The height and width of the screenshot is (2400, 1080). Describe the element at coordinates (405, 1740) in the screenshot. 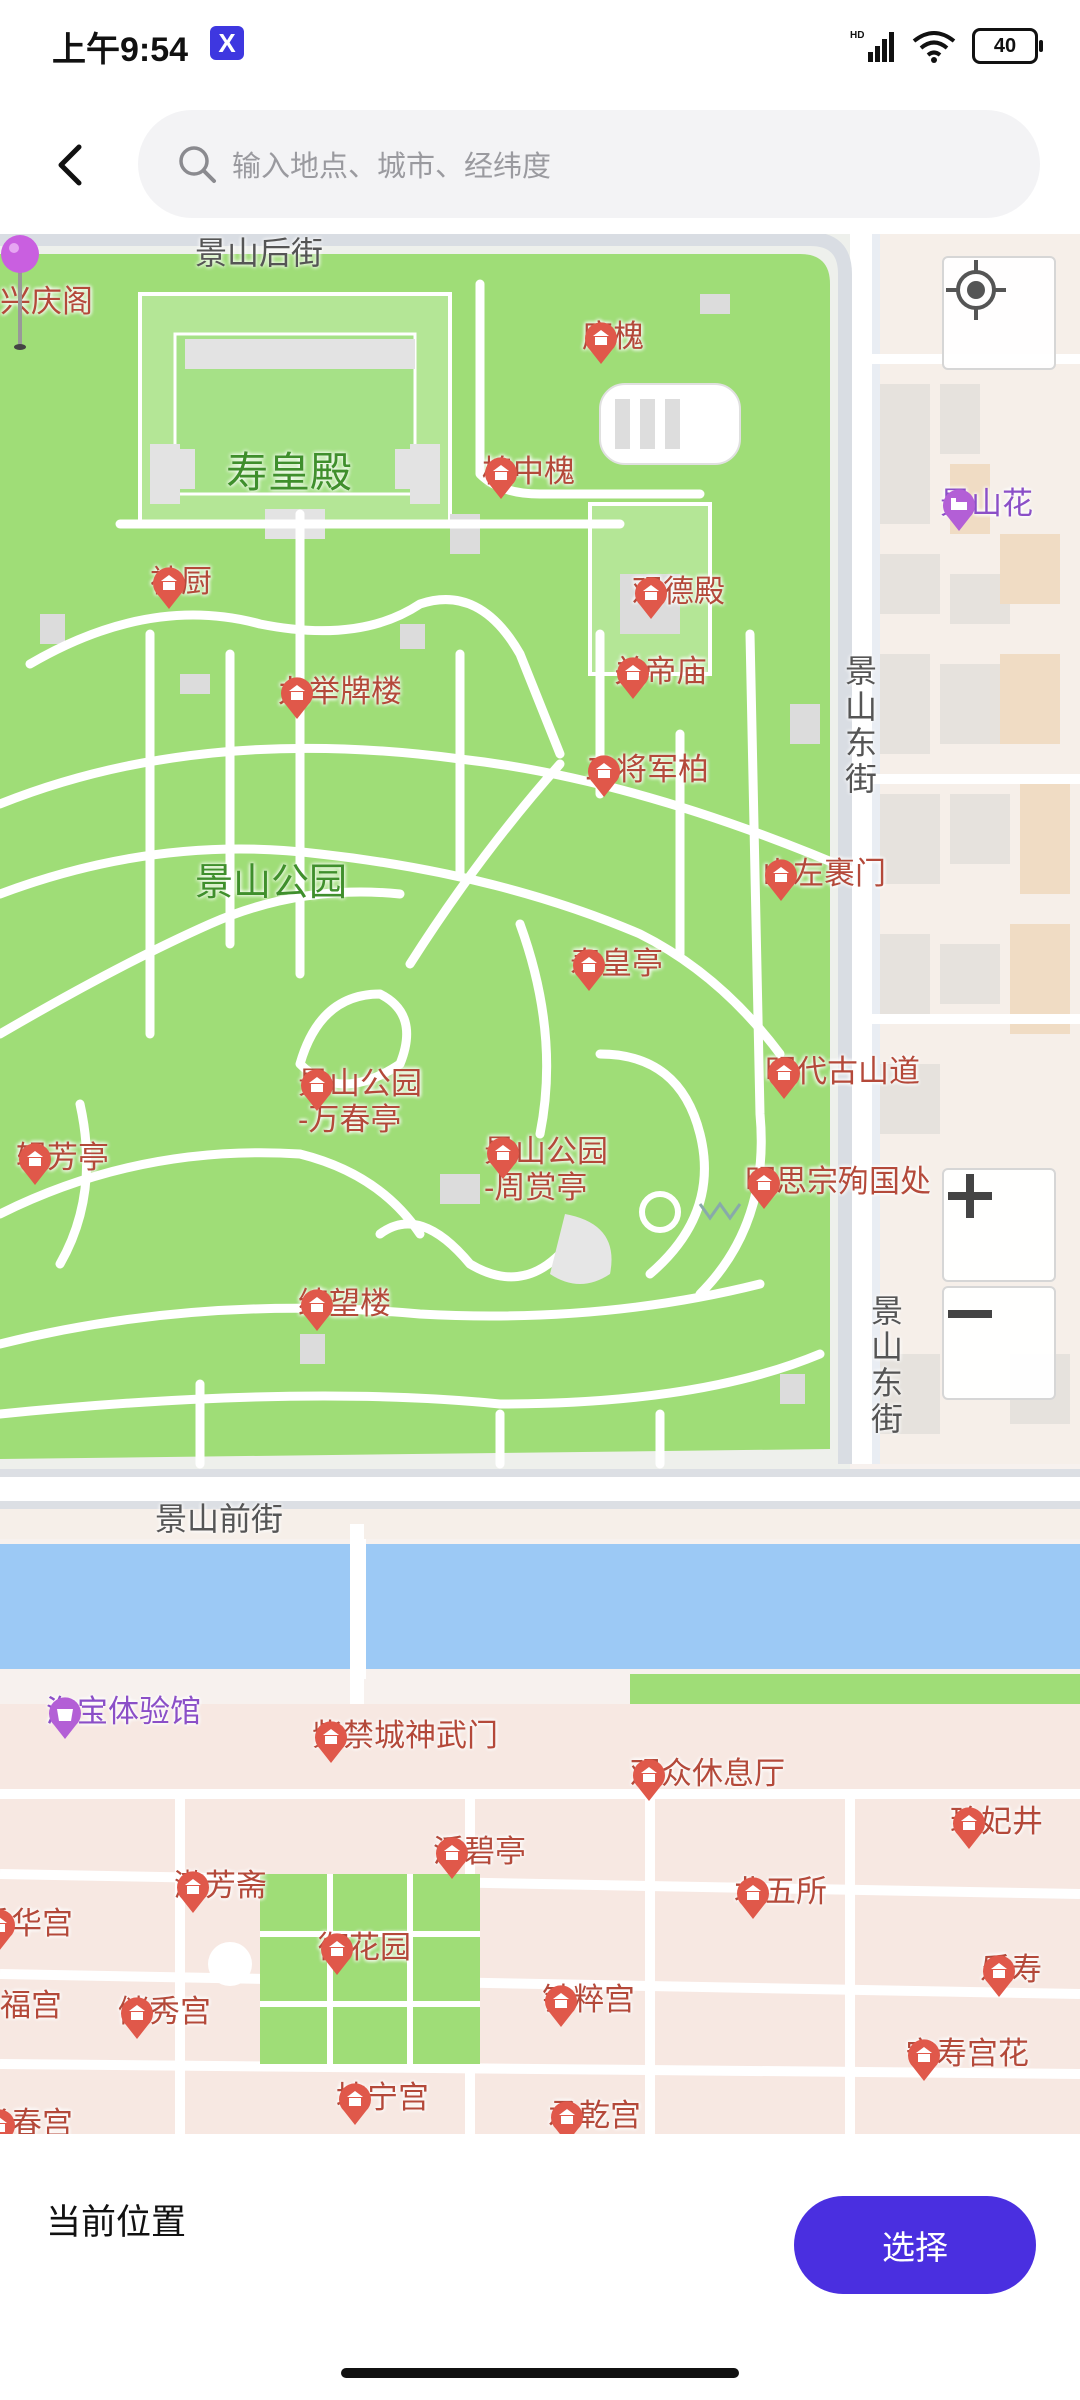

I see `poi-shenwumen: 紫禁城神武门` at that location.